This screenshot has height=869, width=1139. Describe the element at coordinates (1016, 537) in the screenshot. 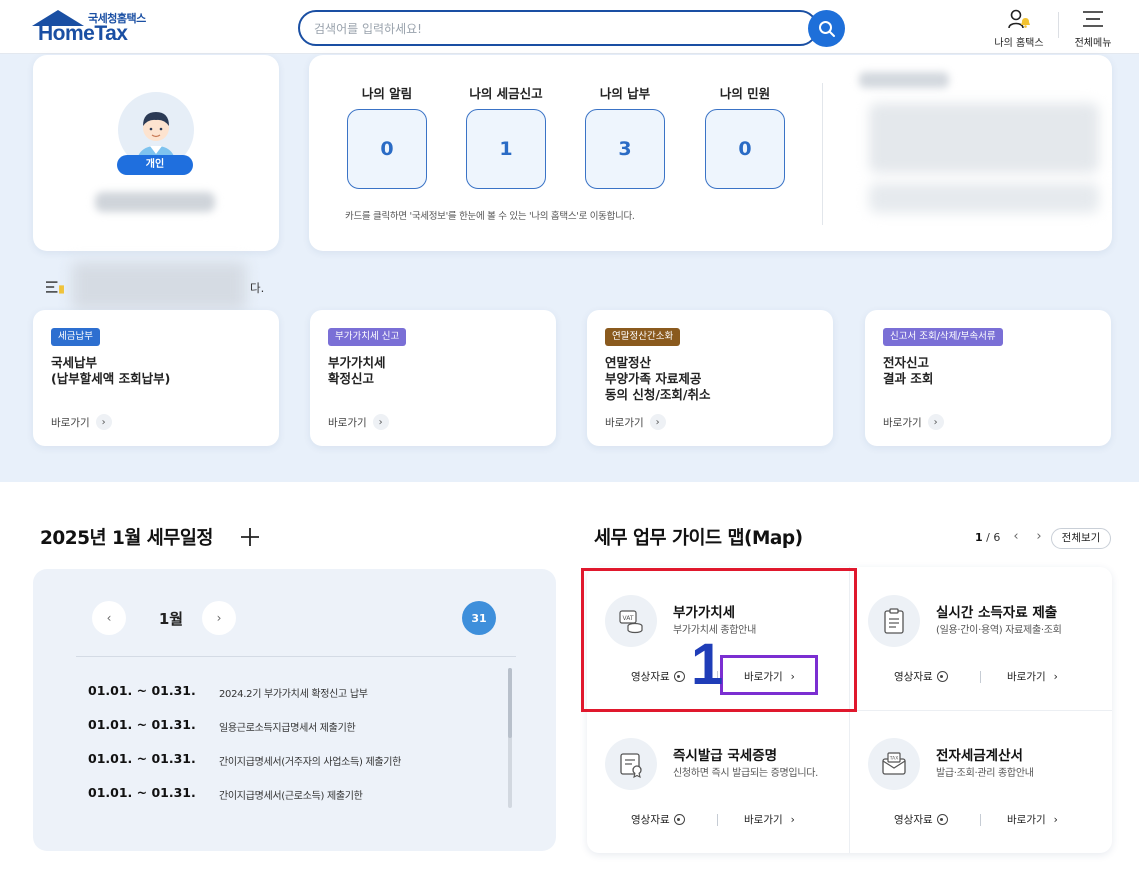

I see `prev-page-button: ‹` at that location.